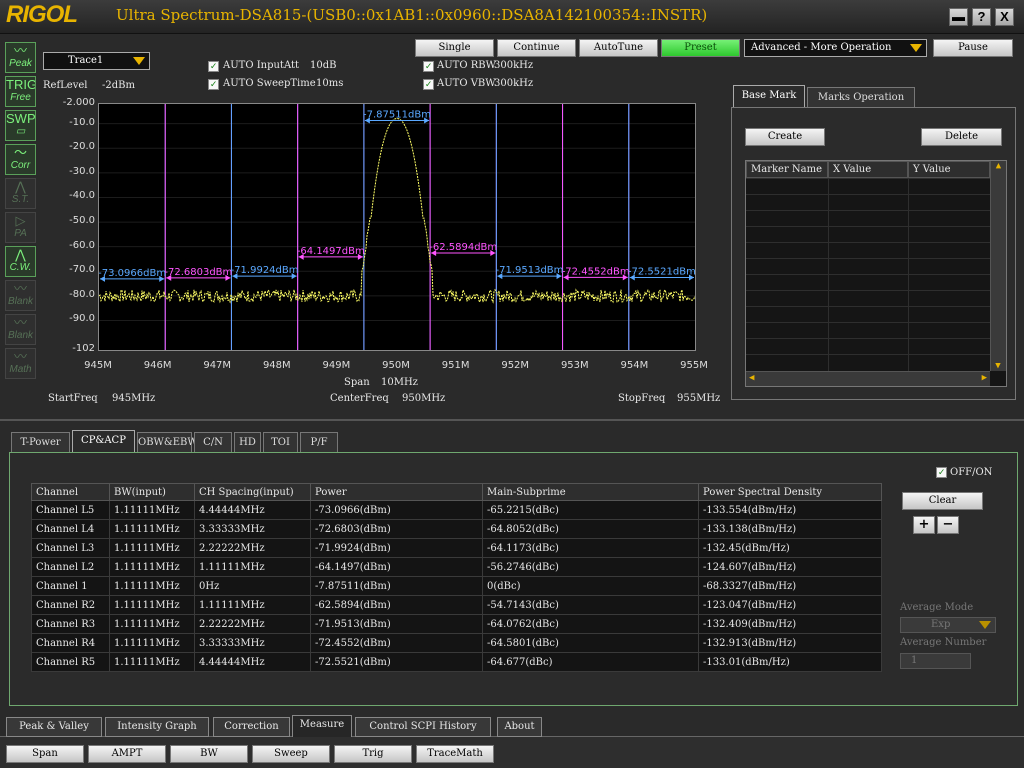 This screenshot has height=768, width=1024. Describe the element at coordinates (213, 442) in the screenshot. I see `tab-measure-3: C/N` at that location.